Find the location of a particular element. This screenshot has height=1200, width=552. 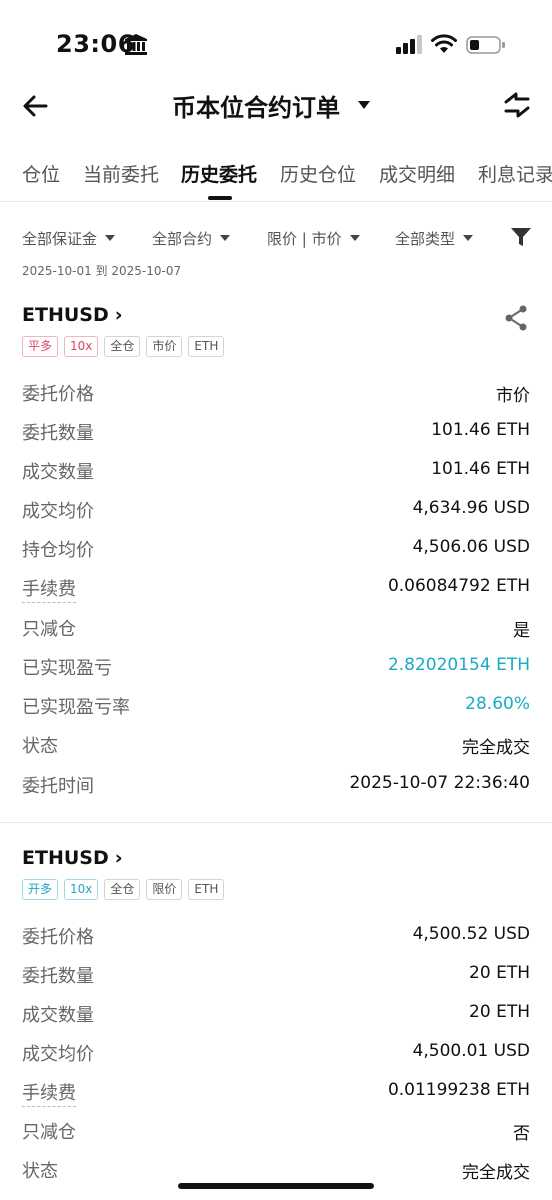

field-label: 委托时间 is located at coordinates (58, 786).